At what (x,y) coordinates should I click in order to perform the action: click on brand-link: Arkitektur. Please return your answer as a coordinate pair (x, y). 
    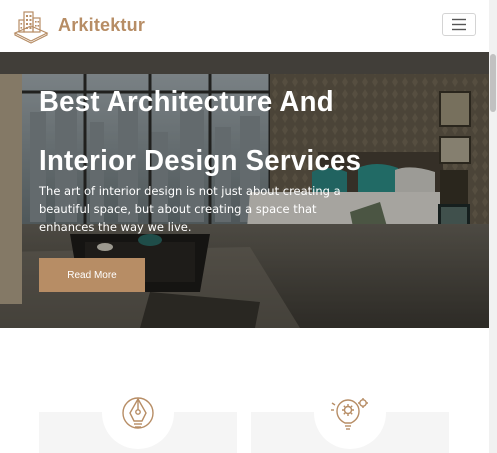
    Looking at the image, I should click on (78, 25).